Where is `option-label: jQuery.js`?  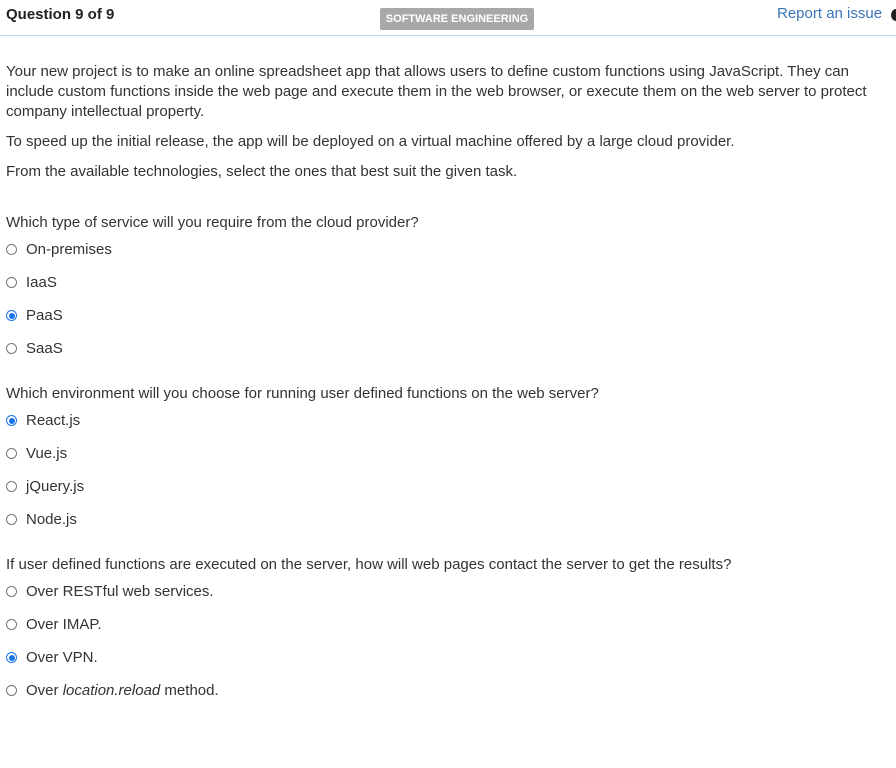 option-label: jQuery.js is located at coordinates (55, 486).